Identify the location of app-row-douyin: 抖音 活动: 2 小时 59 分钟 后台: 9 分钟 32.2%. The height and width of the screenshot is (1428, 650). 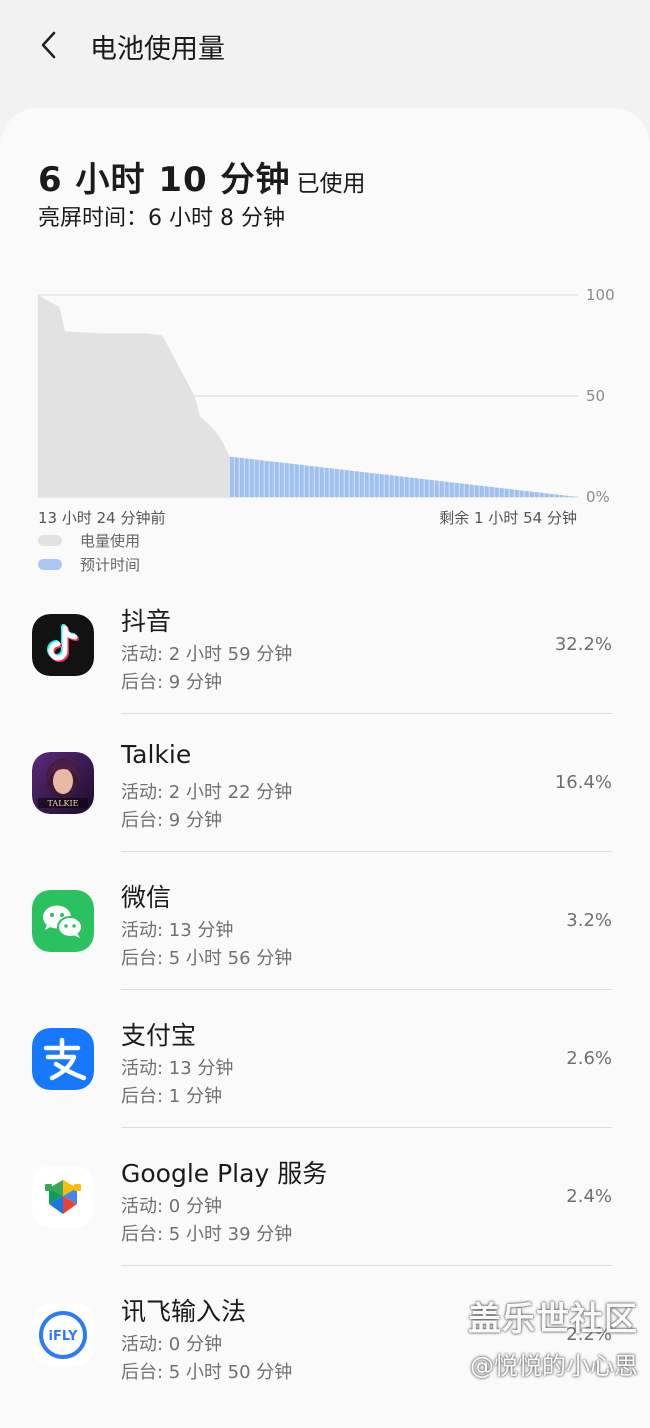
(325, 645).